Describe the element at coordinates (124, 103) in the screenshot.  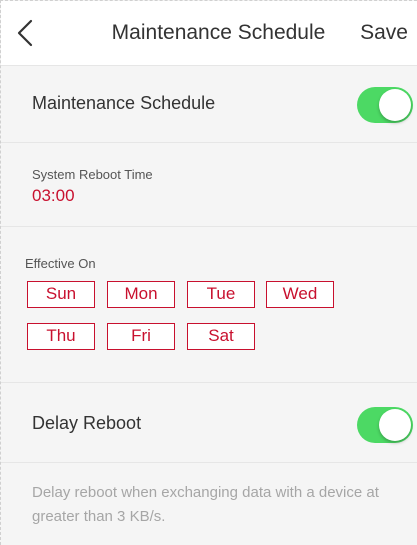
I see `maintenance-schedule-label: Maintenance Schedule` at that location.